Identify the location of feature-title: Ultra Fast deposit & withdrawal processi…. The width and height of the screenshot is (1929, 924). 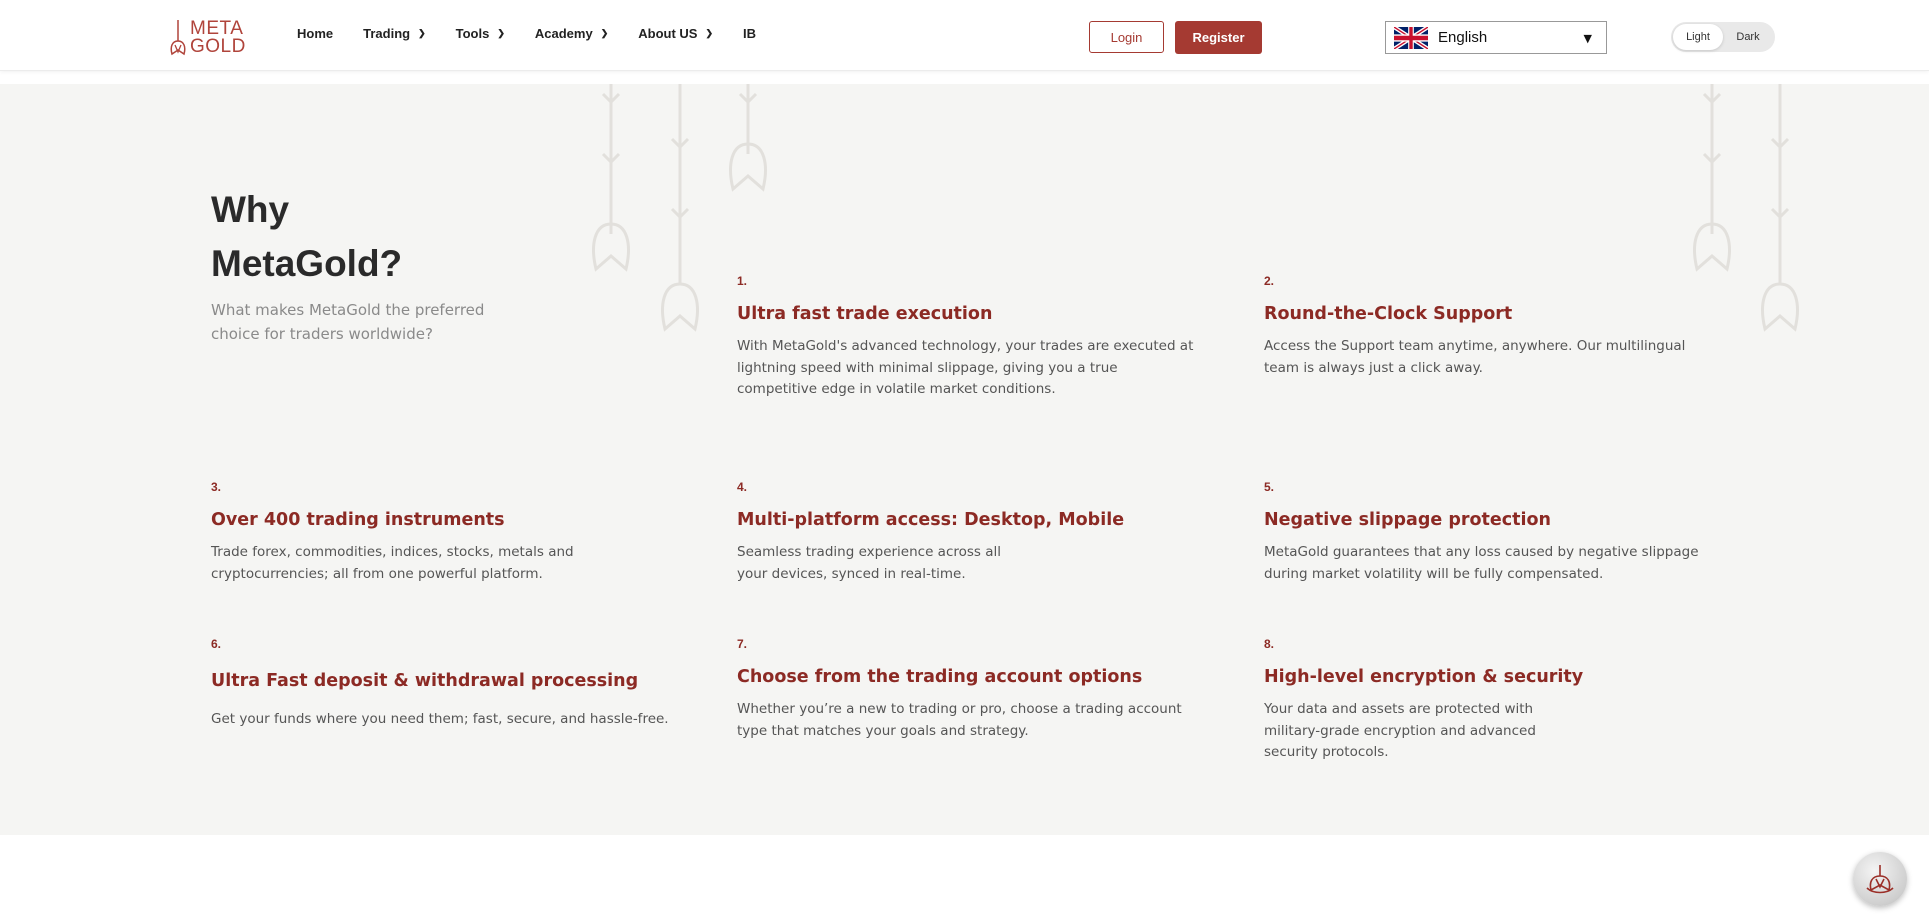
(425, 681).